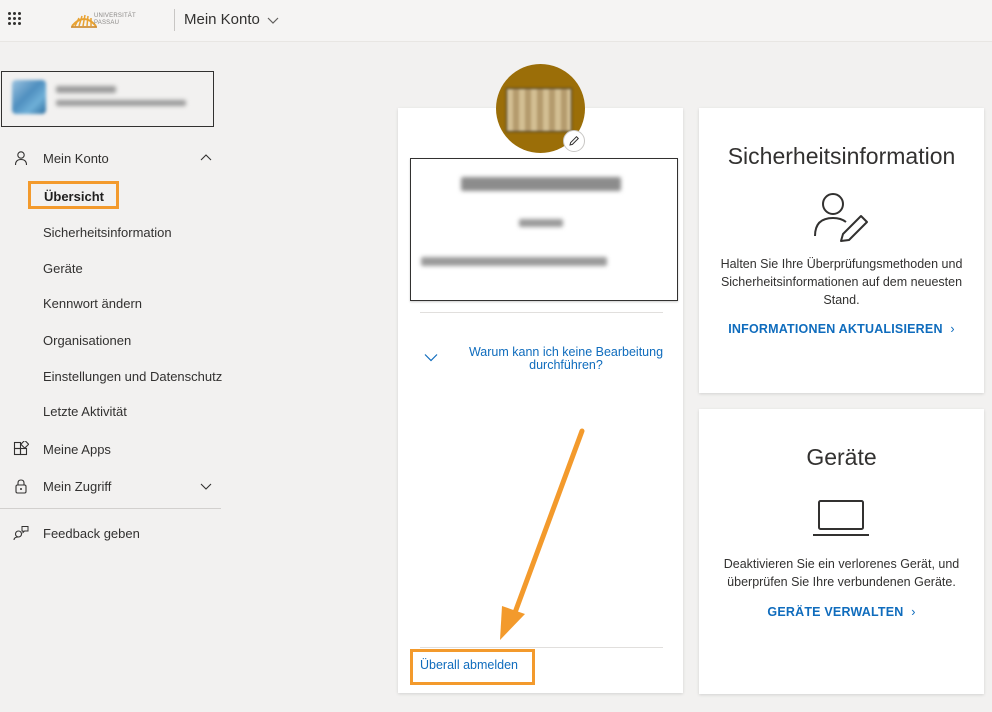 Image resolution: width=992 pixels, height=712 pixels. What do you see at coordinates (63, 268) in the screenshot?
I see `sidebar-item-label: Geräte` at bounding box center [63, 268].